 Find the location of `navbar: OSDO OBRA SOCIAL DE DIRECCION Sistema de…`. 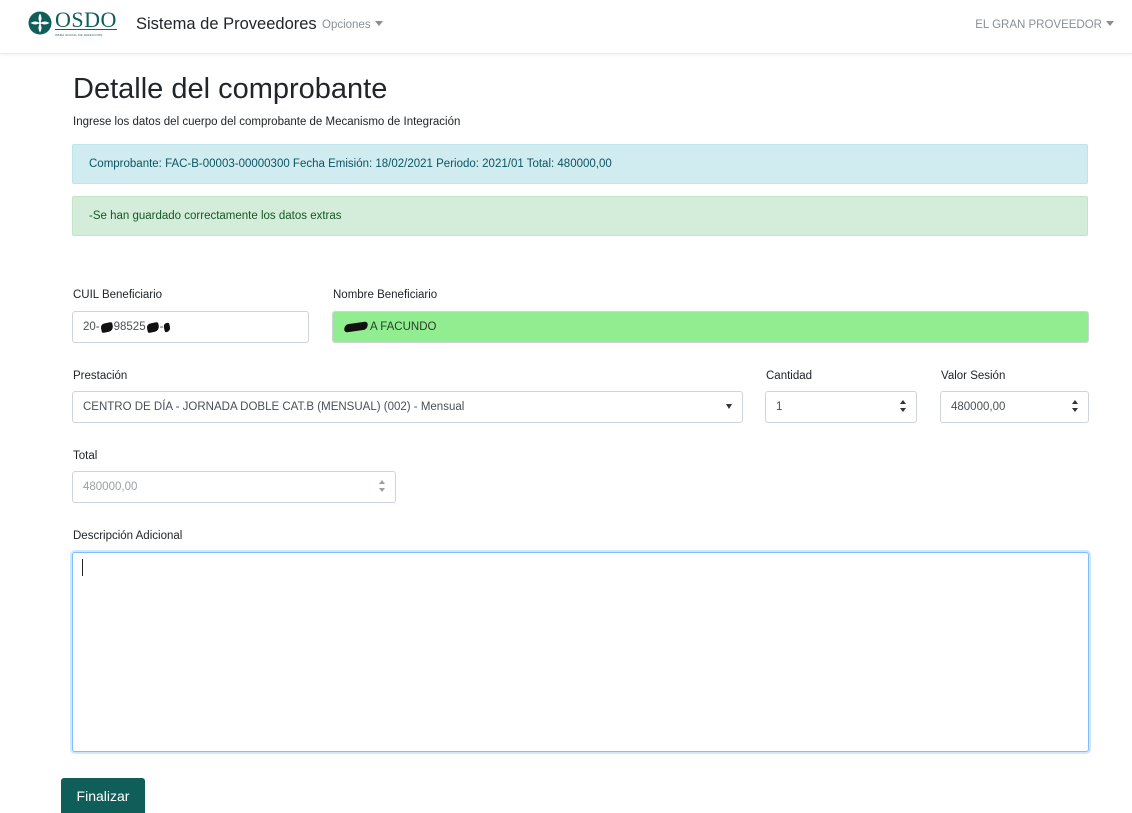

navbar: OSDO OBRA SOCIAL DE DIRECCION Sistema de… is located at coordinates (566, 27).